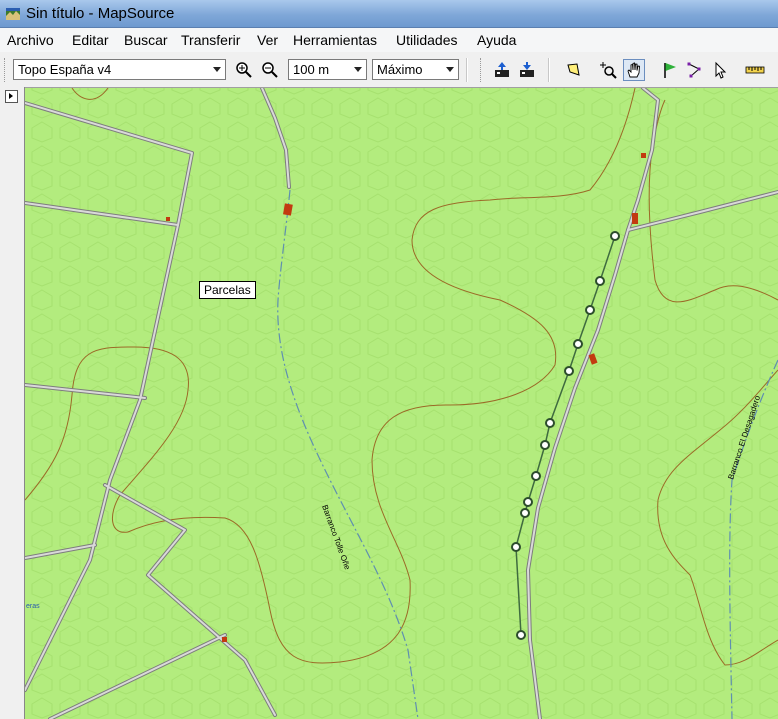 The image size is (778, 719). What do you see at coordinates (311, 69) in the screenshot?
I see `zoom-scale-value: 100 m` at bounding box center [311, 69].